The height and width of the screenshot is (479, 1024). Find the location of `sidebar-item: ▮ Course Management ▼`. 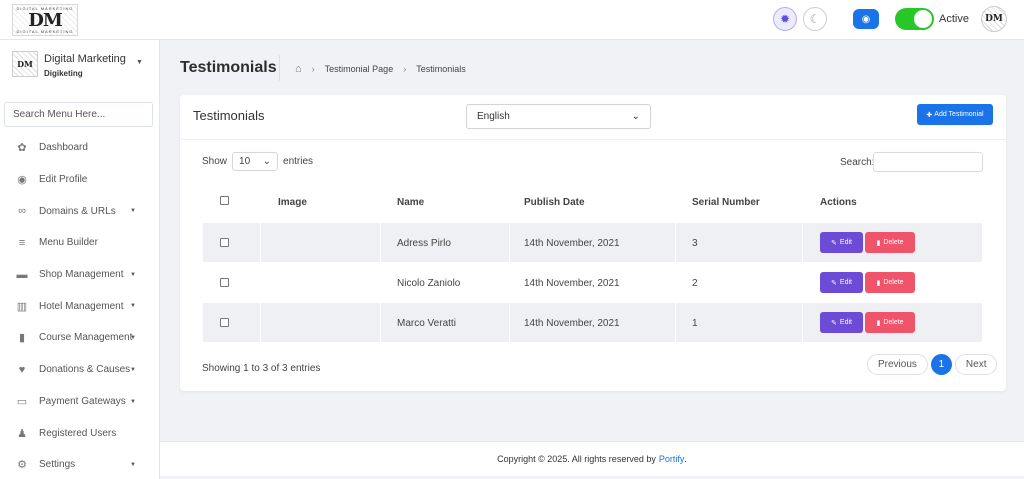

sidebar-item: ▮ Course Management ▼ is located at coordinates (80, 338).